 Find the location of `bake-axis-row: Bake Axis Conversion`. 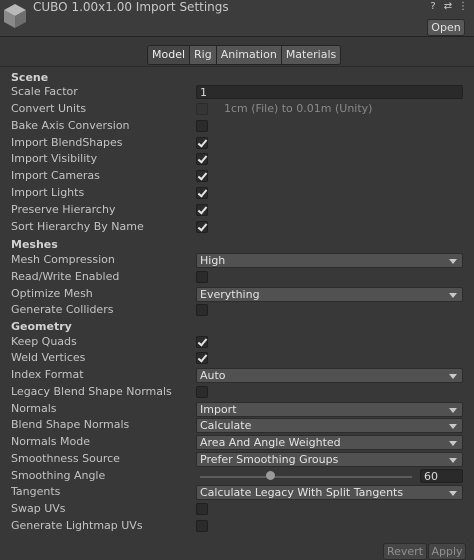

bake-axis-row: Bake Axis Conversion is located at coordinates (237, 126).